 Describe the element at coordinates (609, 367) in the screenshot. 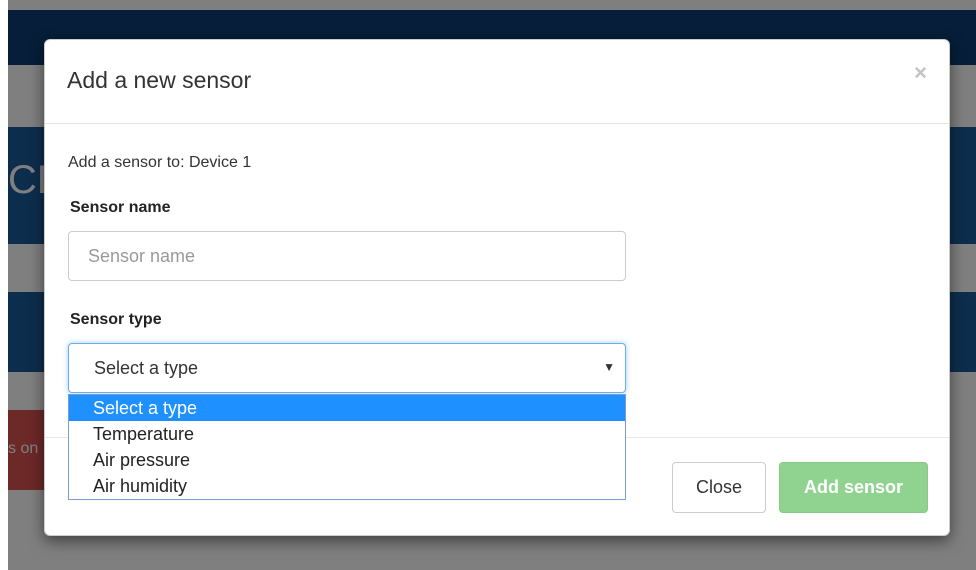

I see `chevron-down-icon: ▼` at that location.